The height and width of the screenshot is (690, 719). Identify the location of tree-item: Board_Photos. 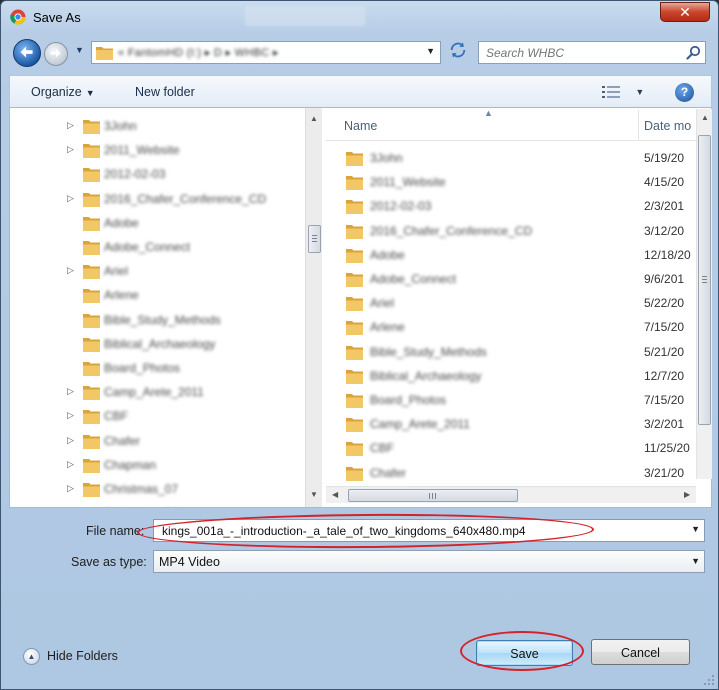
(155, 369).